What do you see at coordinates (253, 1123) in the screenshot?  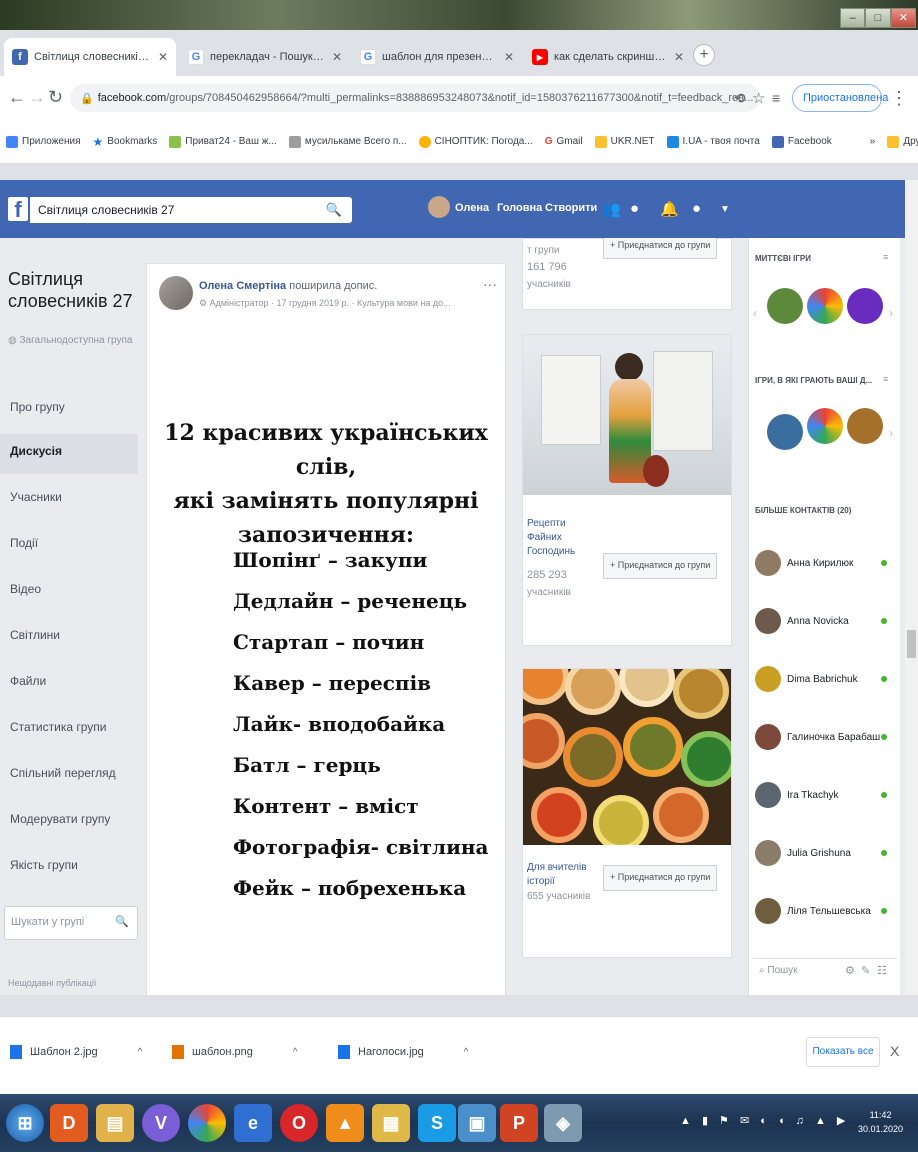 I see `browser-icon: e` at bounding box center [253, 1123].